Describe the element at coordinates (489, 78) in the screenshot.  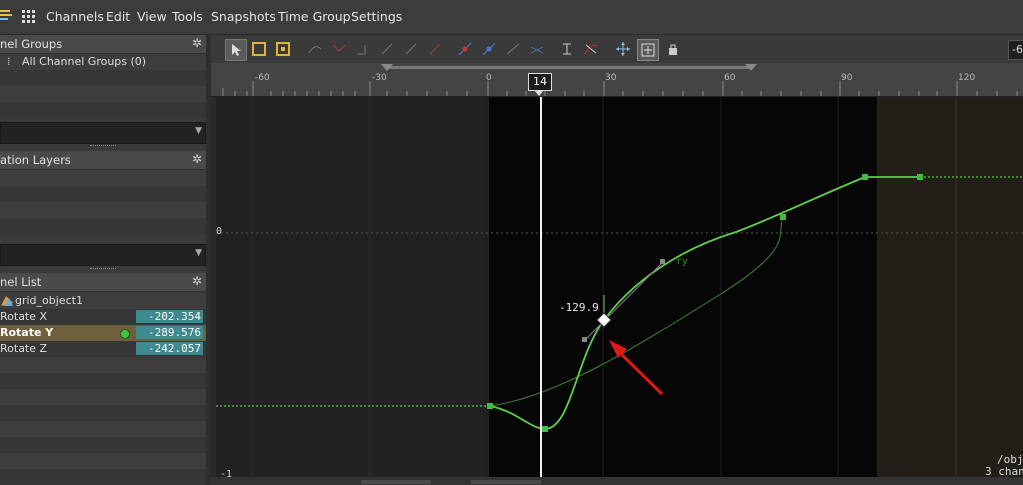
I see `ruler-label: 0` at that location.